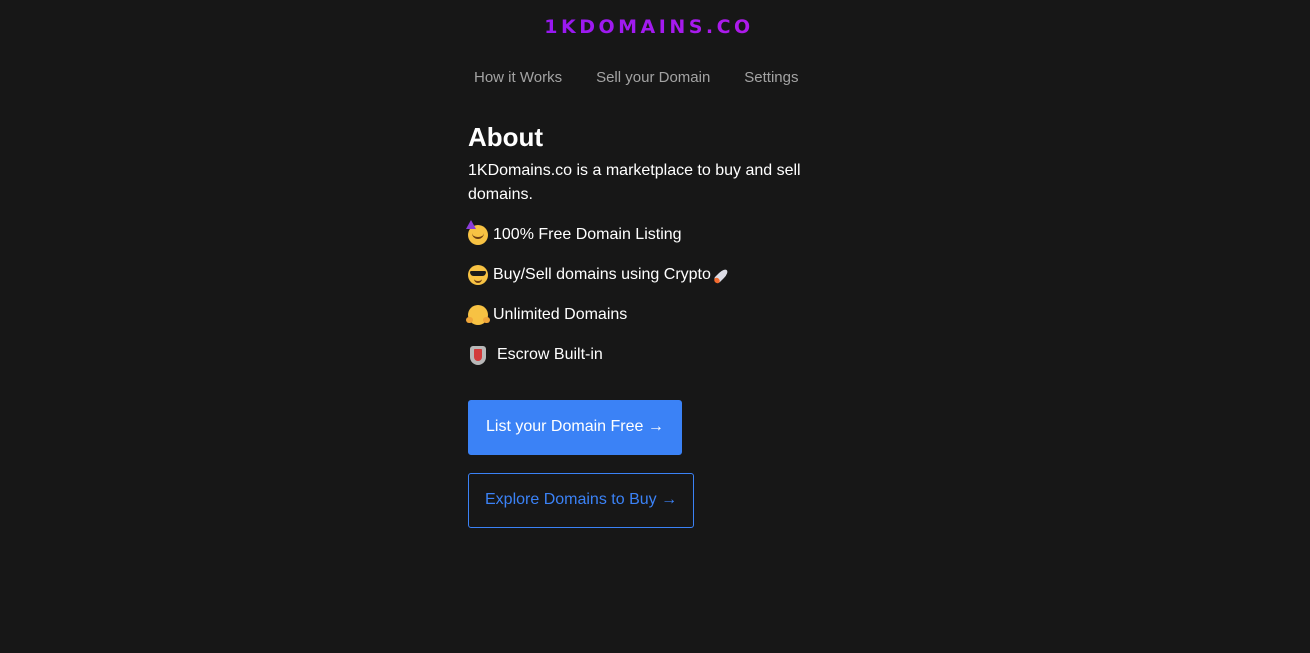  Describe the element at coordinates (575, 427) in the screenshot. I see `list-domain-free-button: List your Domain Free →` at that location.